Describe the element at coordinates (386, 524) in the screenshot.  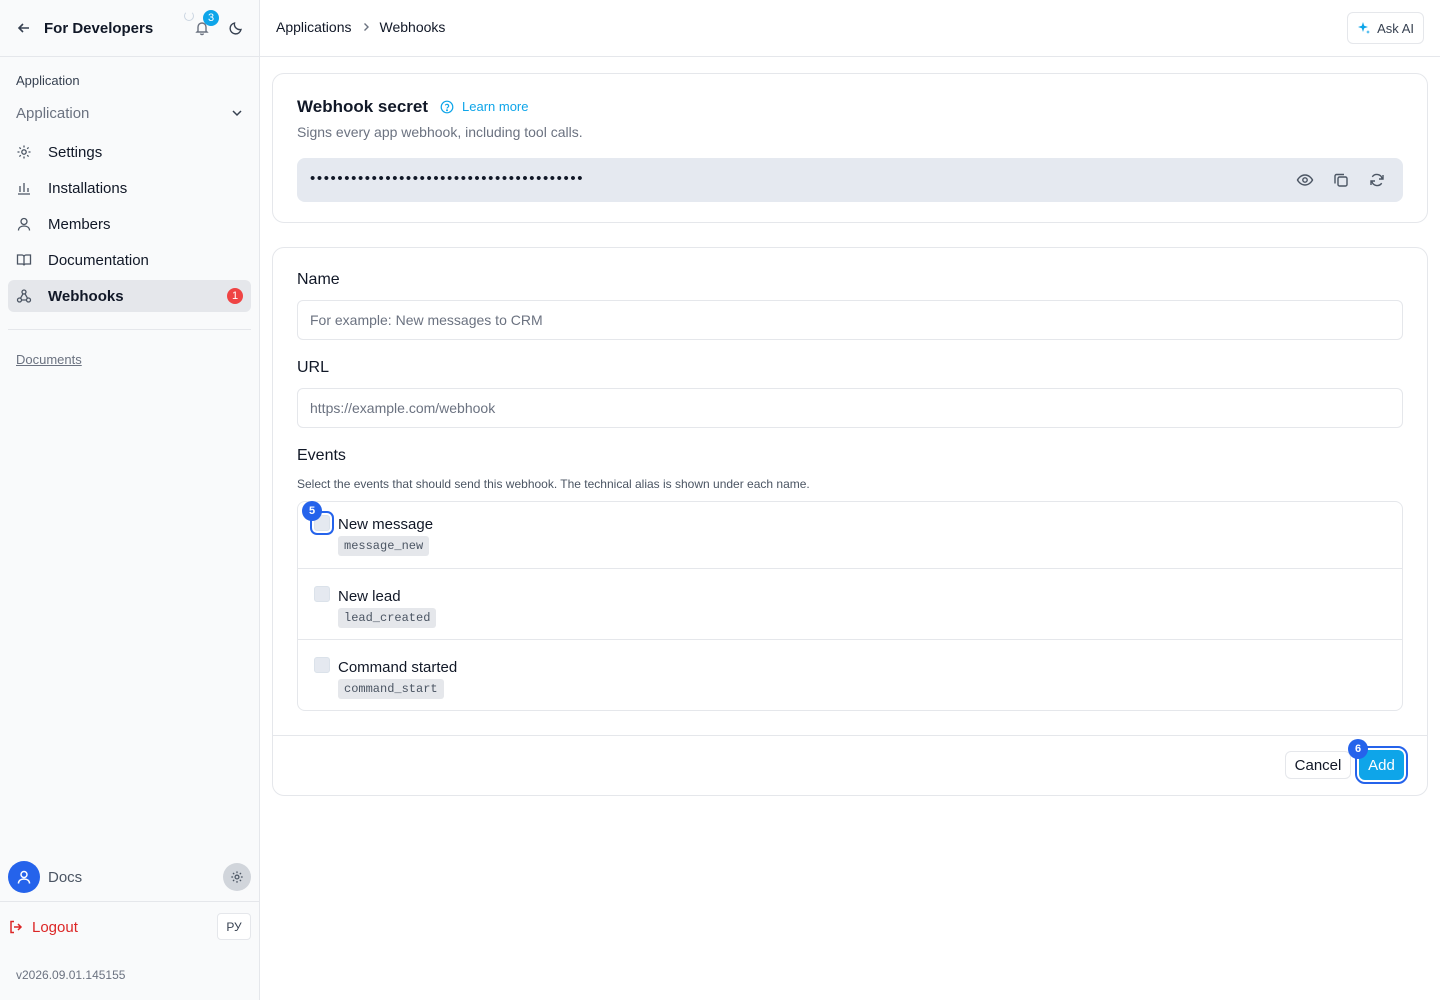
I see `event-name: New message` at that location.